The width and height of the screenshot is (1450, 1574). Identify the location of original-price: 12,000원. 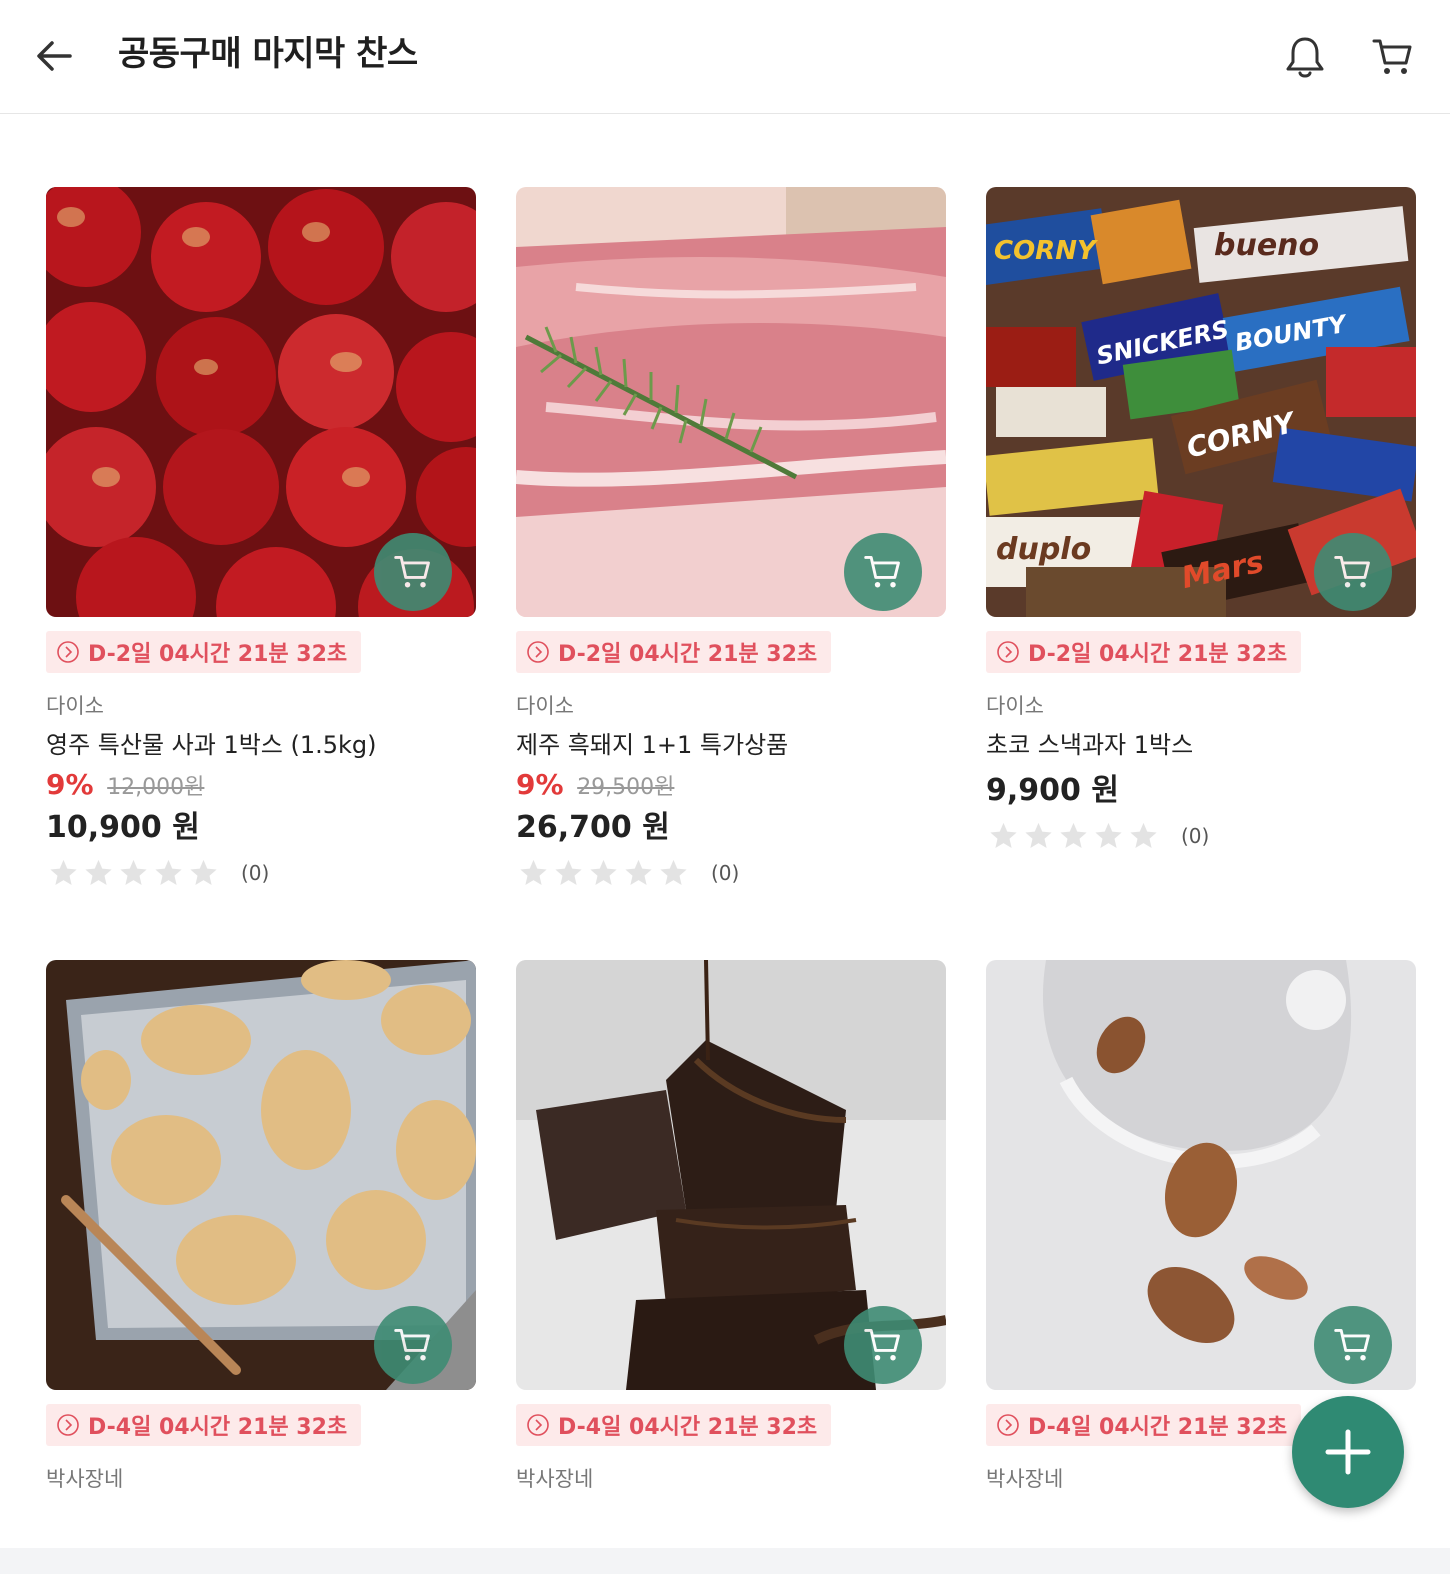
(156, 787).